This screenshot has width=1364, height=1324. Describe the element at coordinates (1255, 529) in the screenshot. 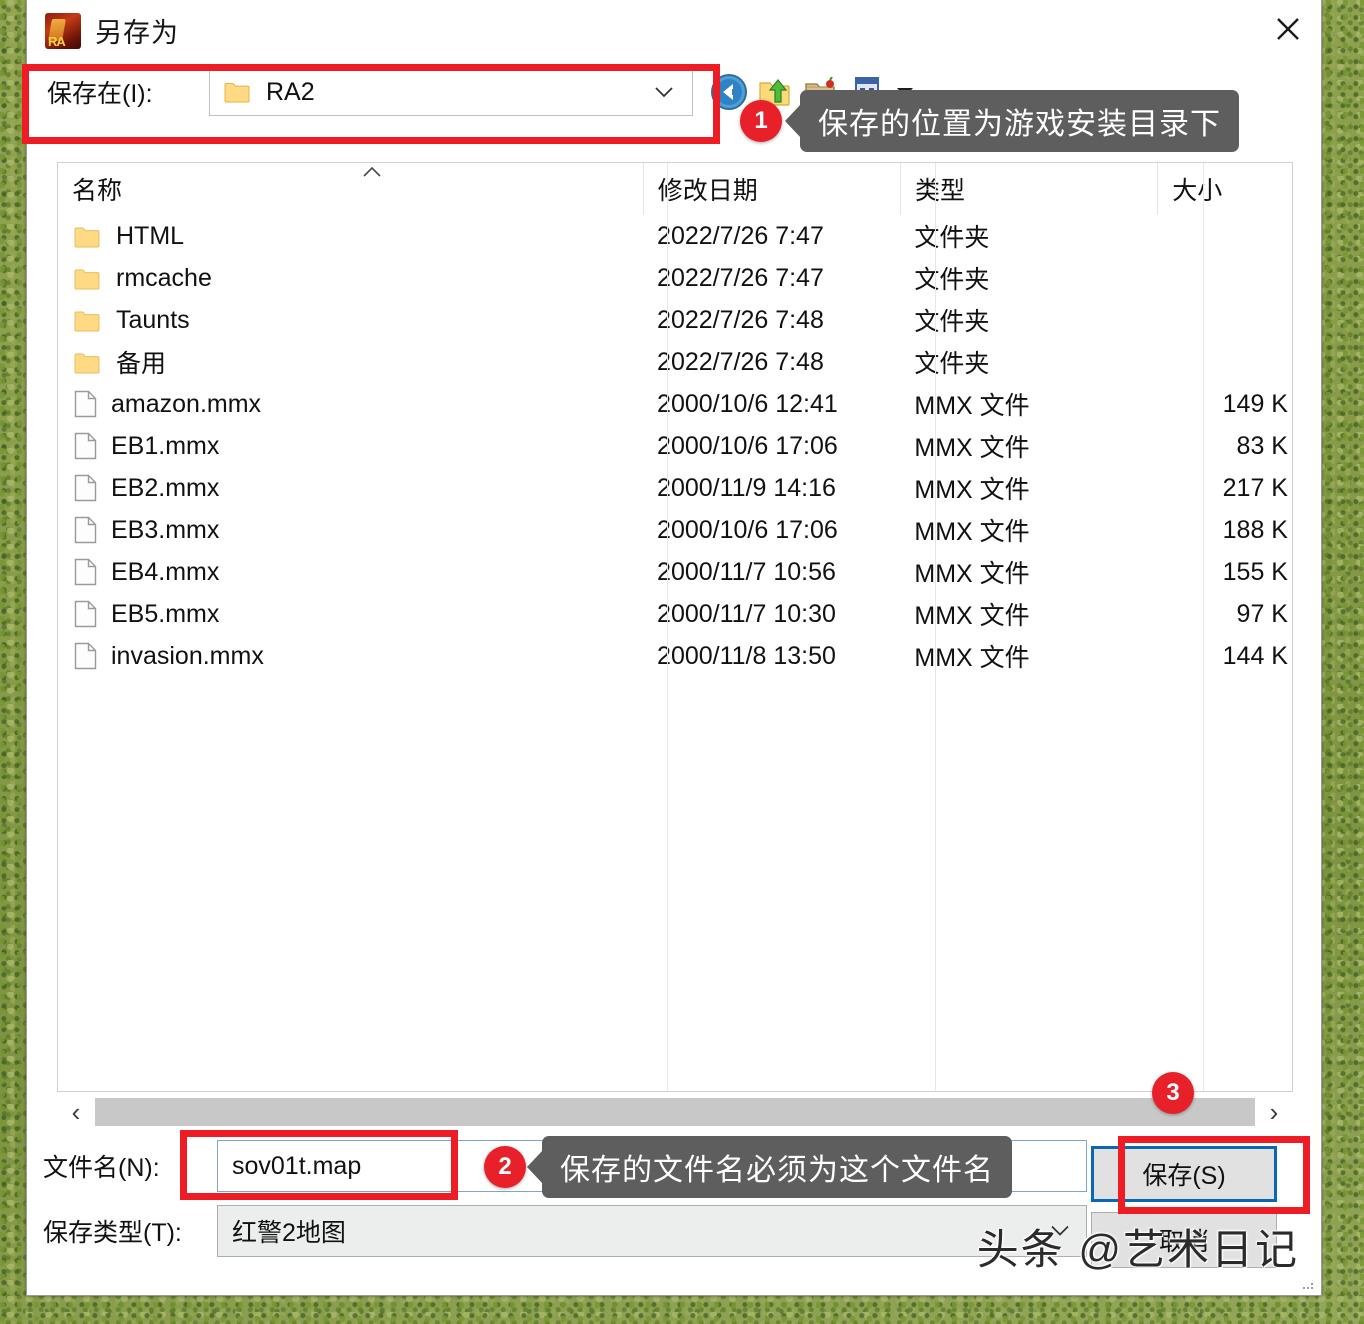

I see `cell-size: 188 K` at that location.